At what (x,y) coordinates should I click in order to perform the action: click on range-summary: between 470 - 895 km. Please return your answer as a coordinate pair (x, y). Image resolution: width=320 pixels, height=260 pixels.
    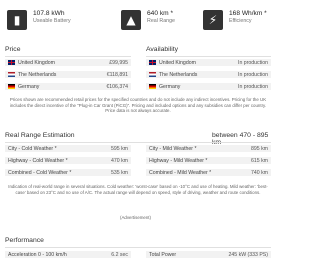
    Looking at the image, I should click on (240, 139).